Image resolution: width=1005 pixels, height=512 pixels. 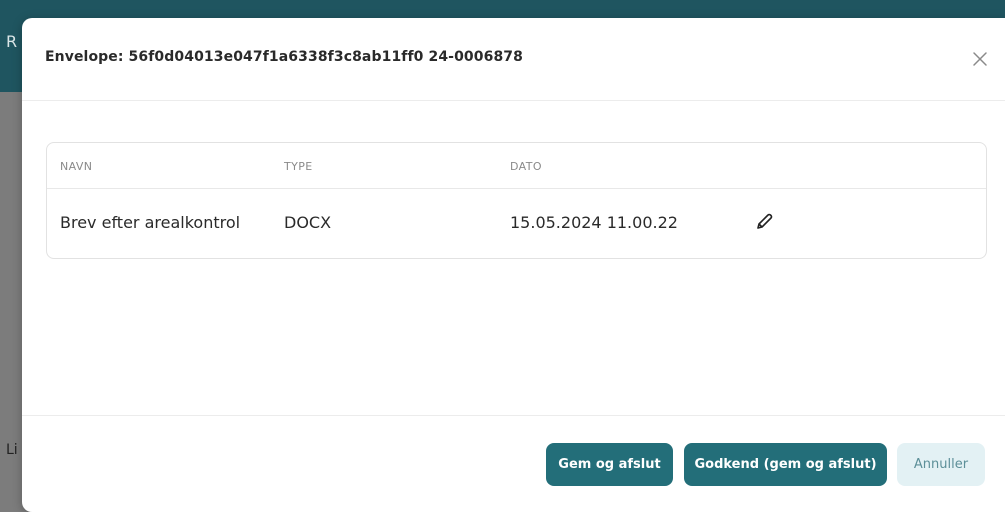 I want to click on cell-type: DOCX, so click(x=308, y=222).